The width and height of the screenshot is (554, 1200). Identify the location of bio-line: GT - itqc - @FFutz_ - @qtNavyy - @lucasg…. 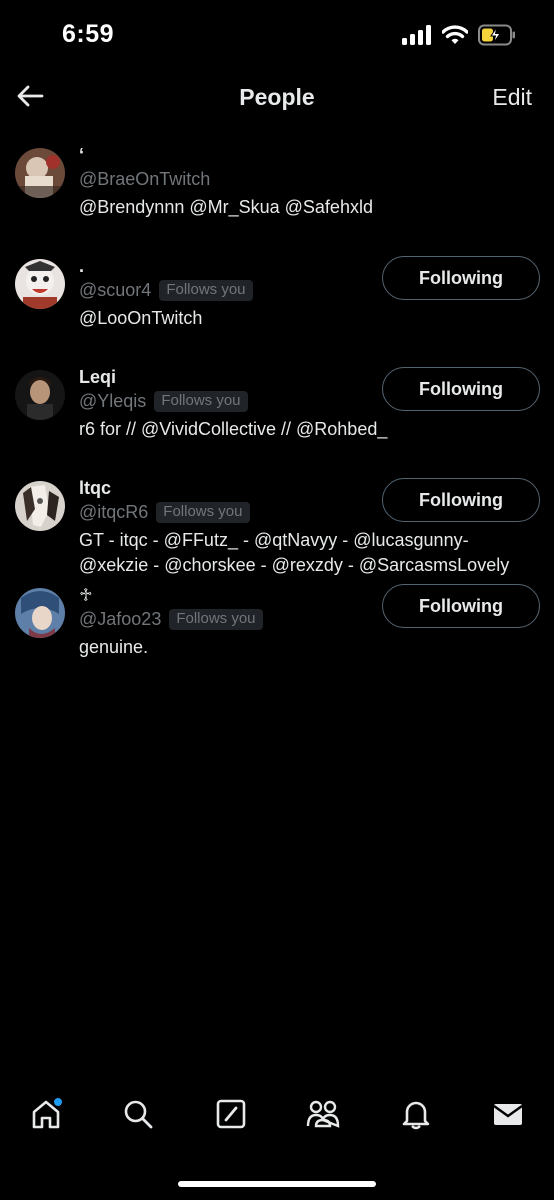
(274, 540).